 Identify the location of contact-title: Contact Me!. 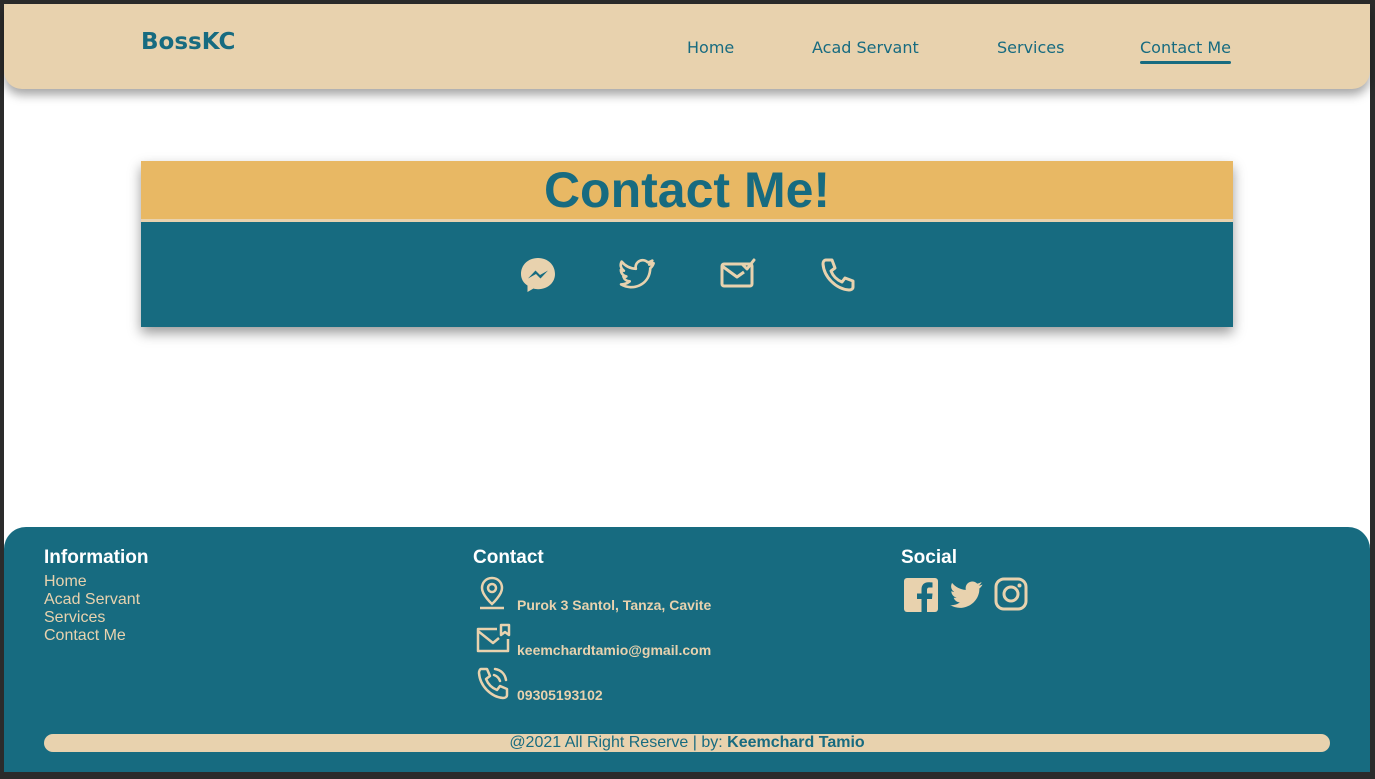
(687, 190).